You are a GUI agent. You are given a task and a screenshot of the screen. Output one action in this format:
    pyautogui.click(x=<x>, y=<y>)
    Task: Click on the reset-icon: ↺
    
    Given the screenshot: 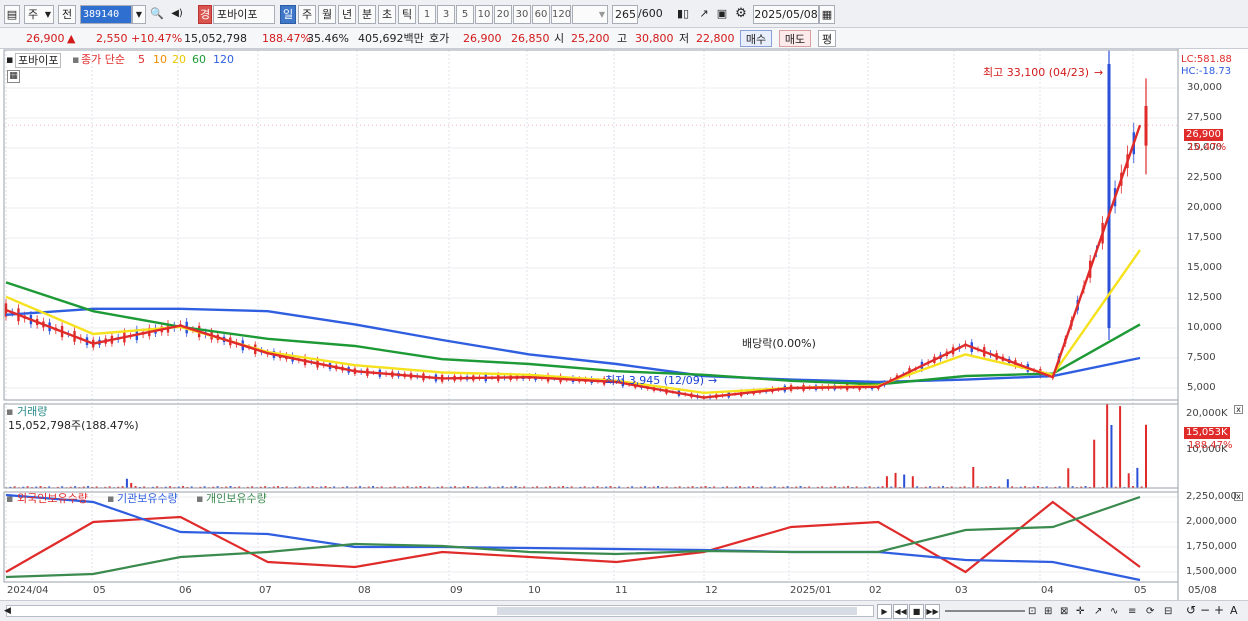 What is the action you would take?
    pyautogui.click(x=1191, y=610)
    